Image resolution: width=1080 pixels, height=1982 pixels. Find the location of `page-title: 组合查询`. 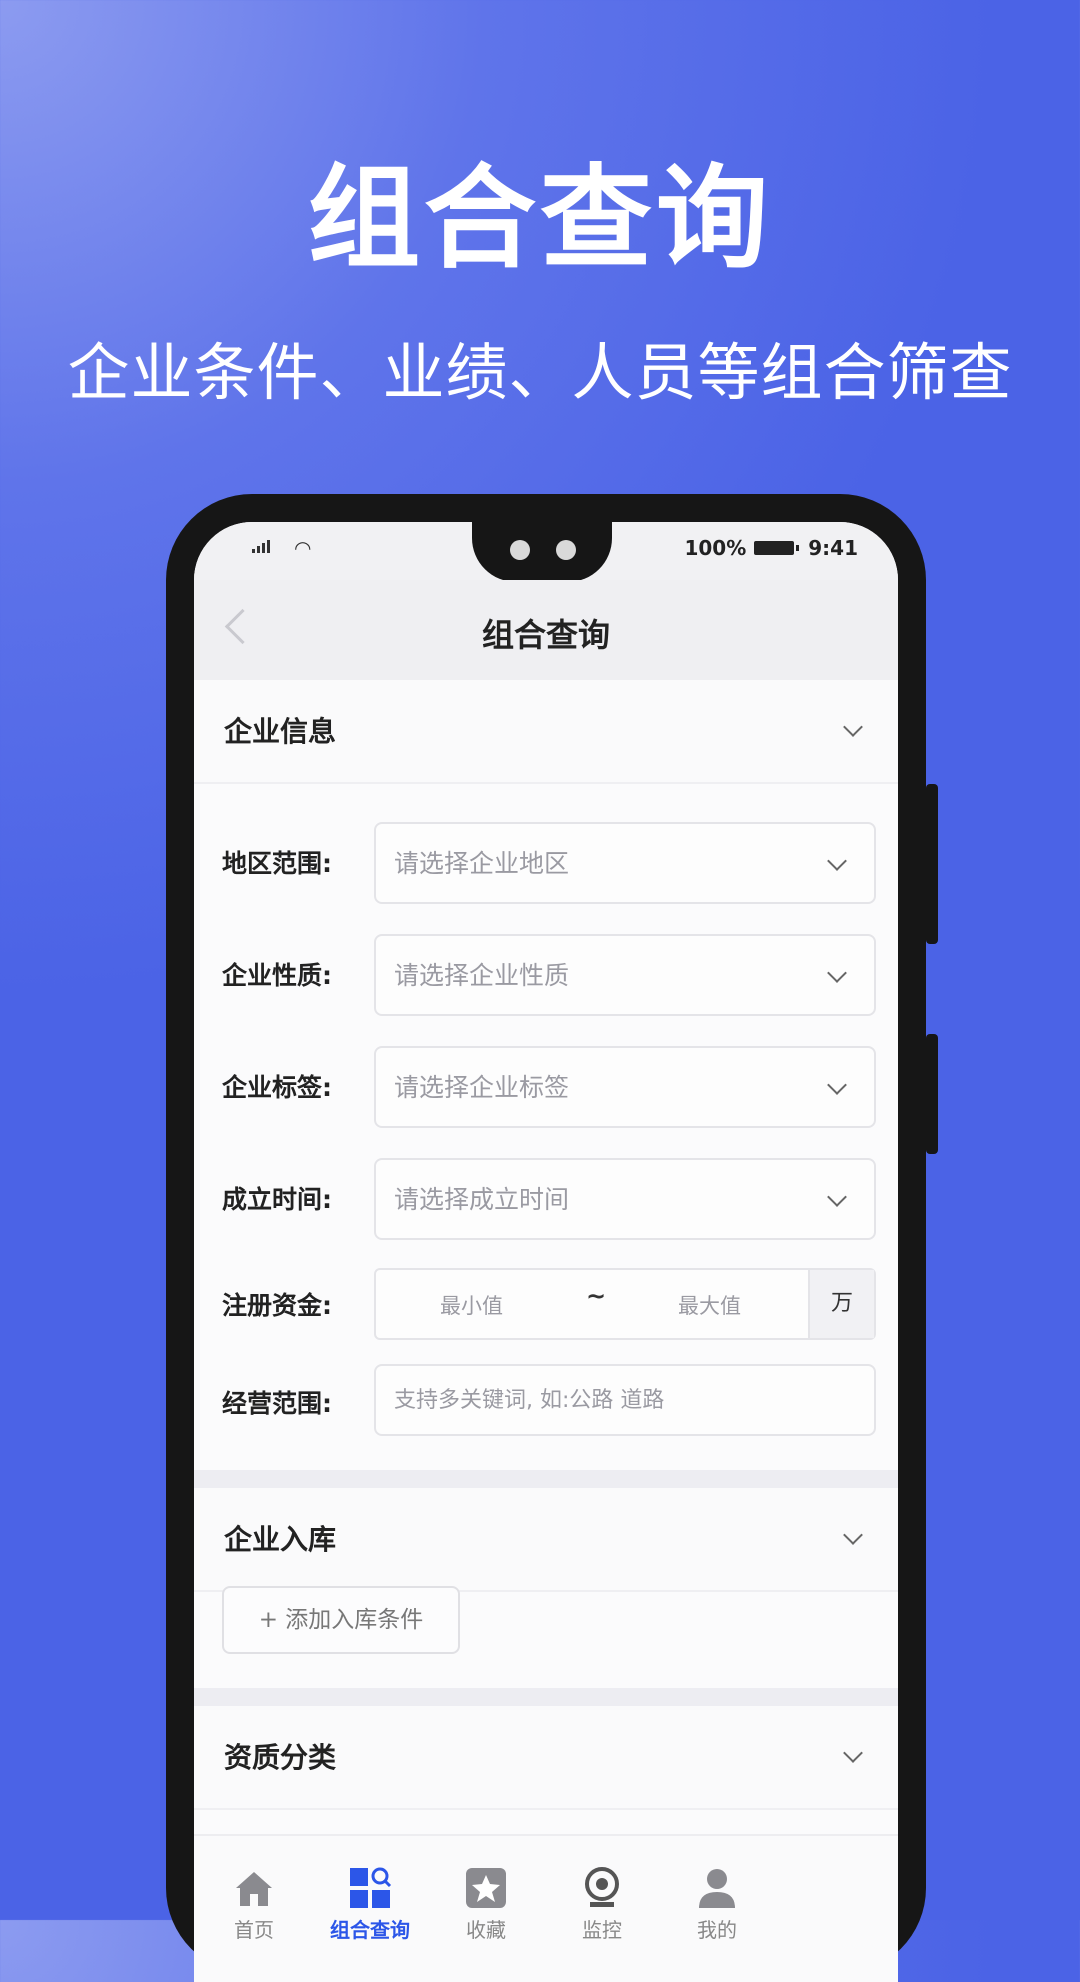

page-title: 组合查询 is located at coordinates (545, 635).